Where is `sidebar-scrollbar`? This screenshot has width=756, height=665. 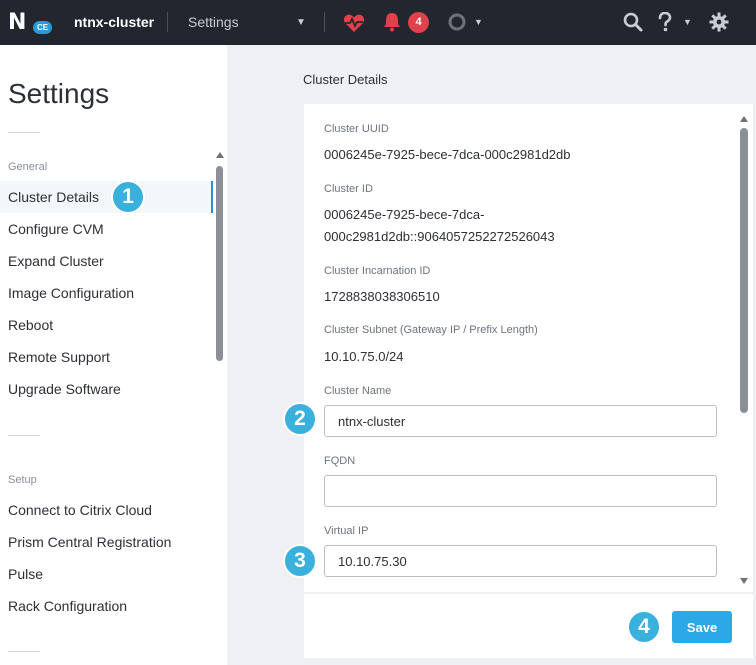
sidebar-scrollbar is located at coordinates (219, 263).